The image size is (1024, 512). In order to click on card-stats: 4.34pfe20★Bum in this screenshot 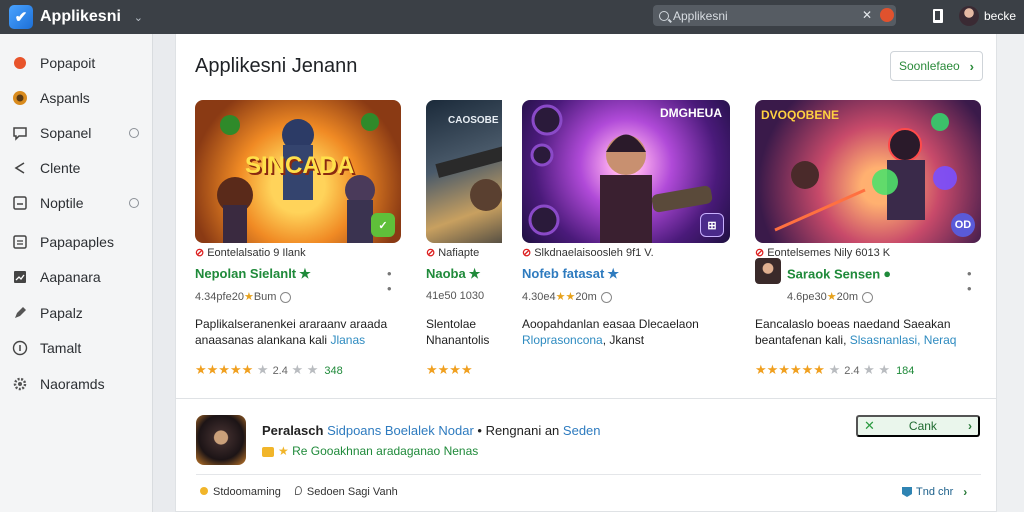, I will do `click(243, 296)`.